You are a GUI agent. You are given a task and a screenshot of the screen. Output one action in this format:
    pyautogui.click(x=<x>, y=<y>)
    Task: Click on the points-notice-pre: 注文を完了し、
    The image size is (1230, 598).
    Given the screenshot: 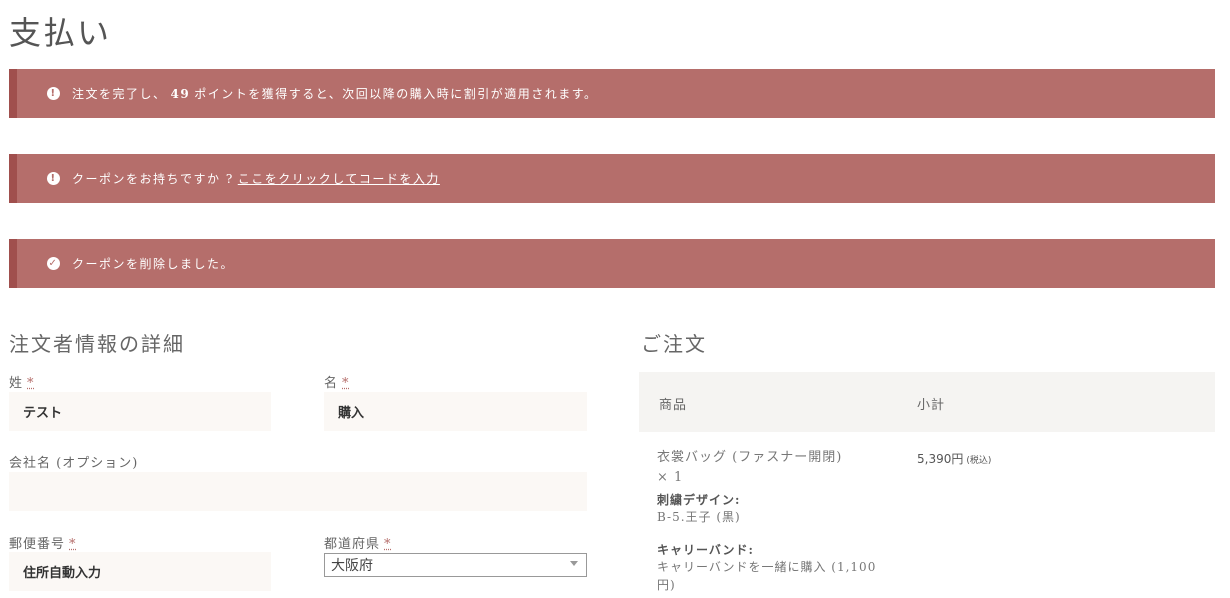 What is the action you would take?
    pyautogui.click(x=119, y=94)
    